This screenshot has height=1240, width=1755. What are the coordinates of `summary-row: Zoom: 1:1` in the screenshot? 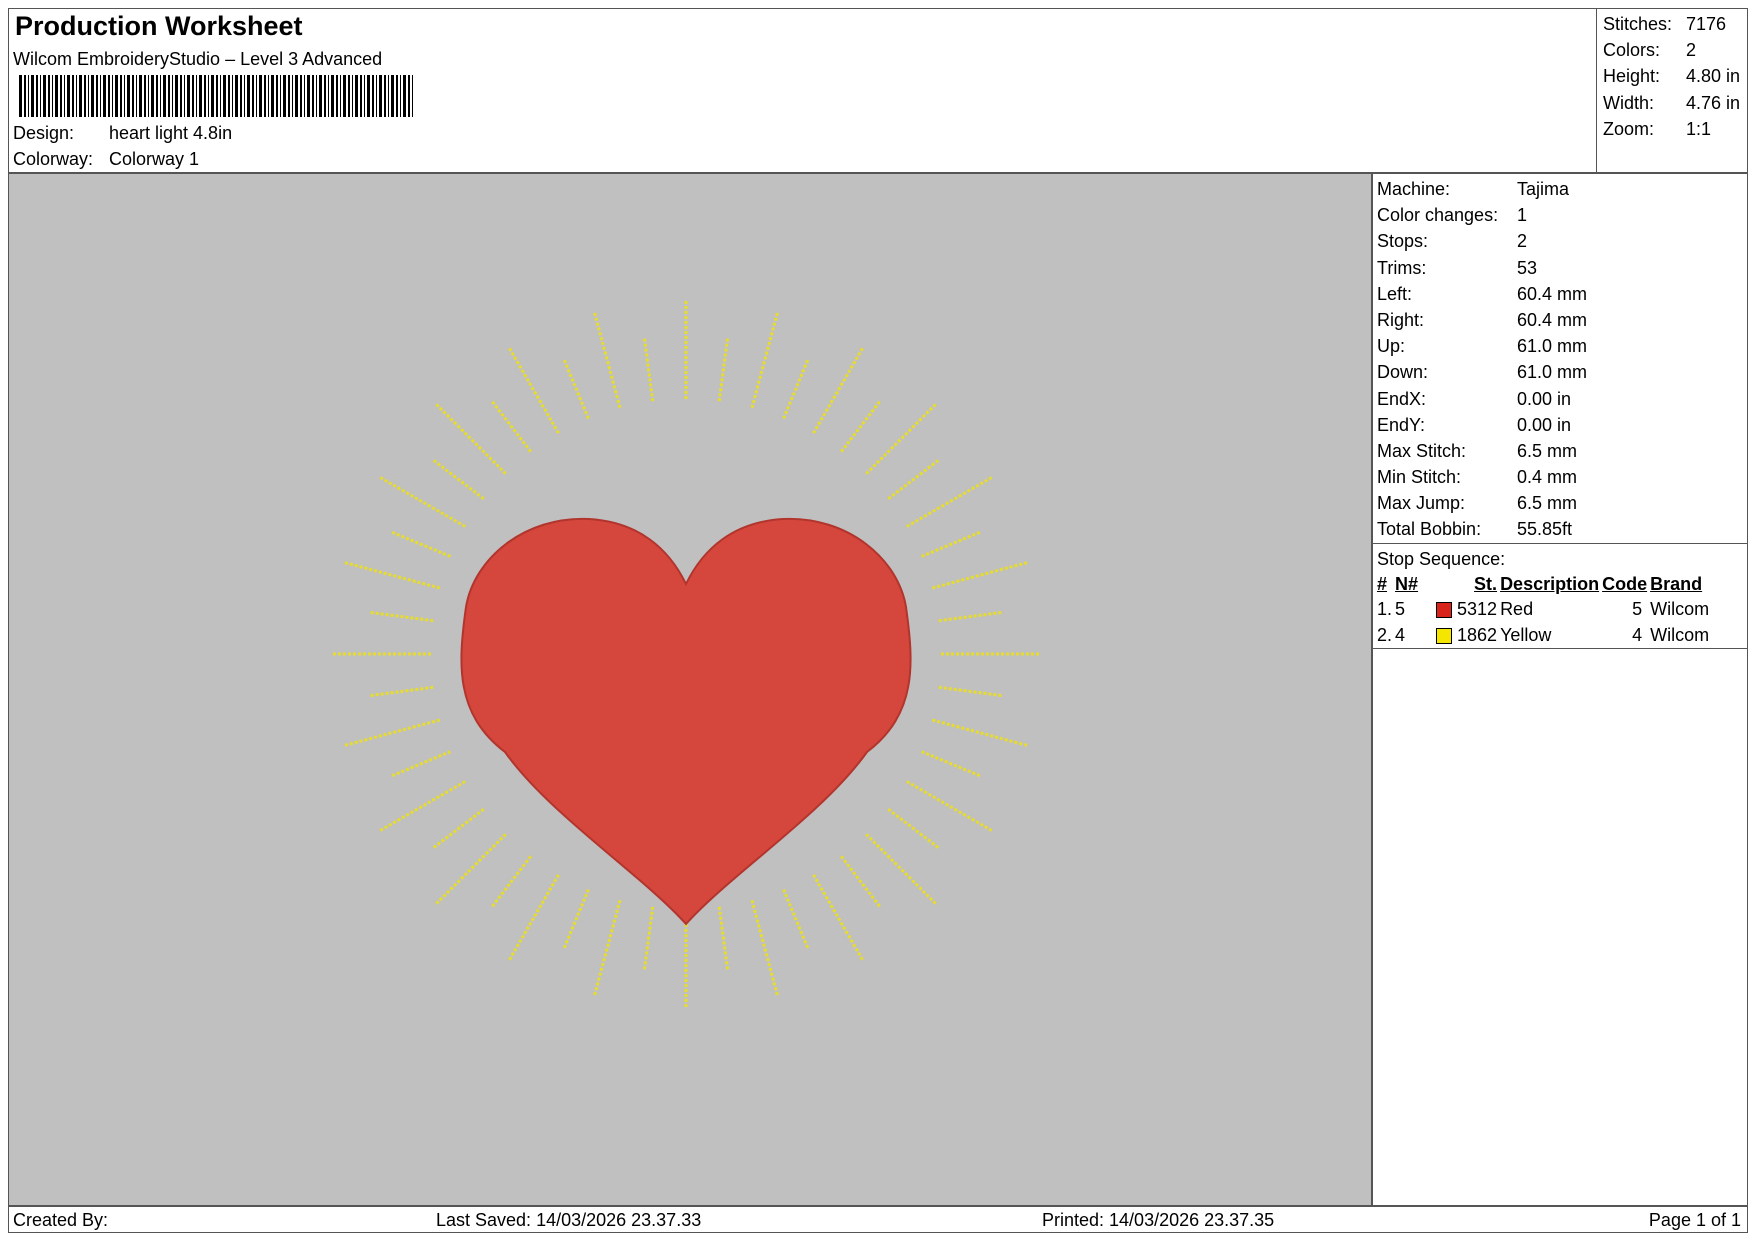 It's located at (1675, 129).